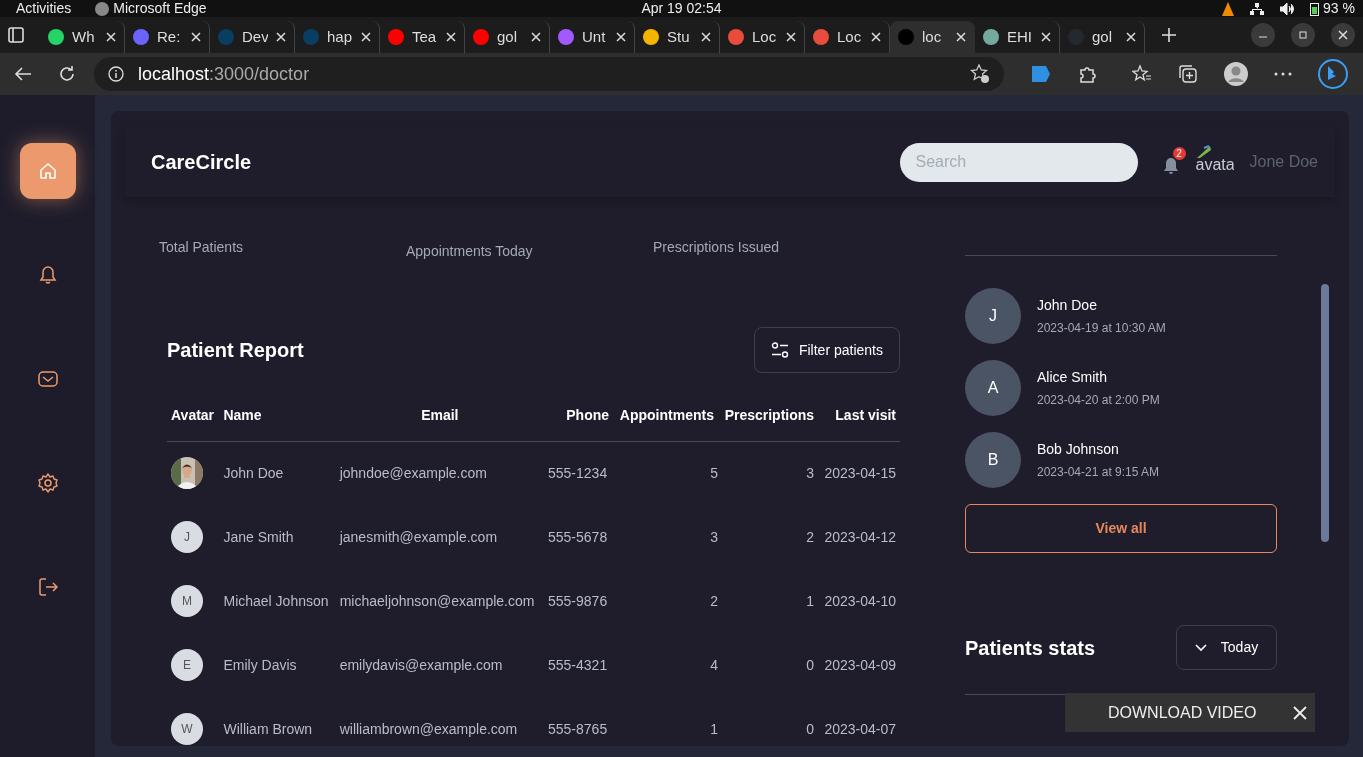 Image resolution: width=1363 pixels, height=757 pixels. I want to click on prescriptions-cell: 2, so click(768, 537).